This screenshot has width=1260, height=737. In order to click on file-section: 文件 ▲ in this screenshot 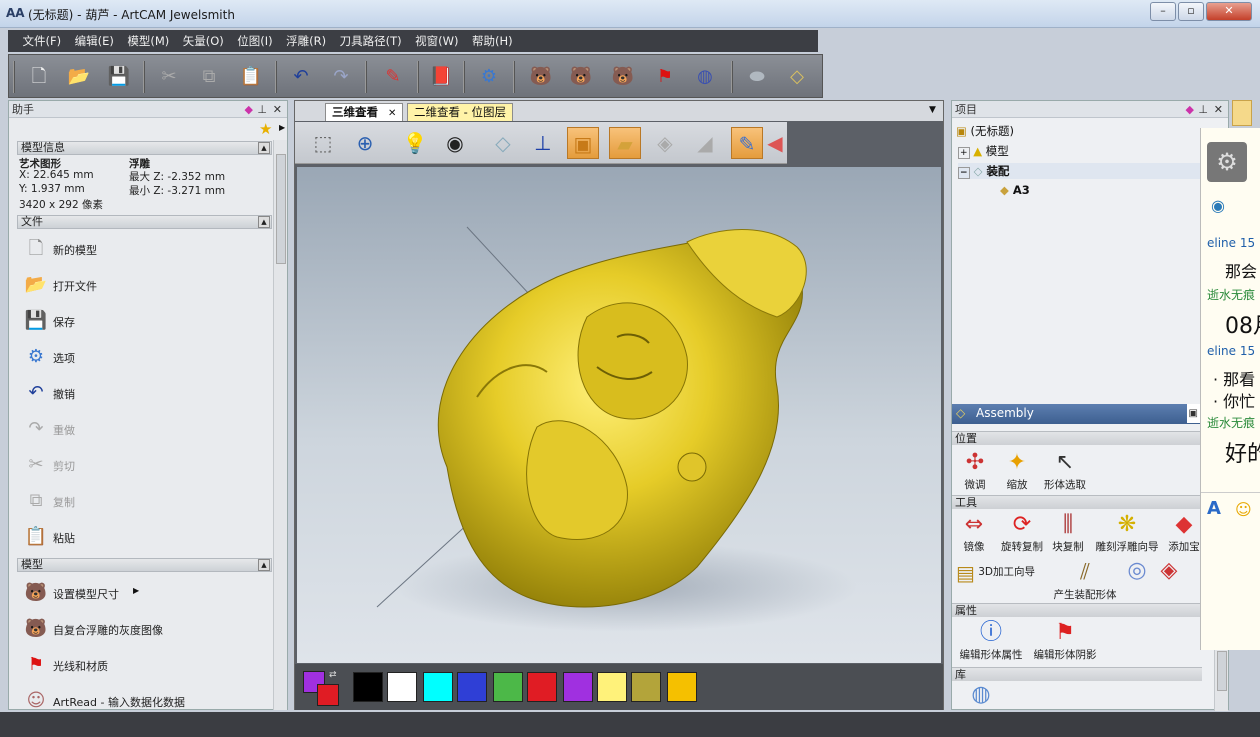, I will do `click(144, 222)`.